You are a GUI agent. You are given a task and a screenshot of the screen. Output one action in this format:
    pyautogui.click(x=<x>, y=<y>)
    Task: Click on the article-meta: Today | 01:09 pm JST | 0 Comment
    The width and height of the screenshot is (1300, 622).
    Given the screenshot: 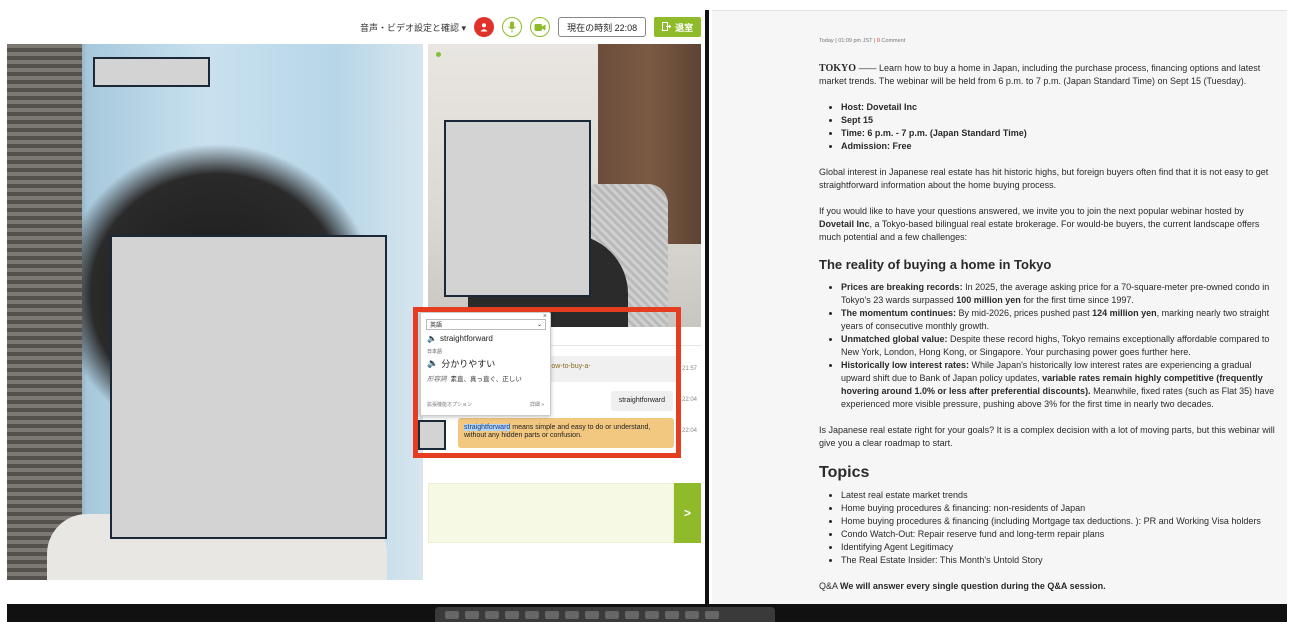 What is the action you would take?
    pyautogui.click(x=862, y=41)
    